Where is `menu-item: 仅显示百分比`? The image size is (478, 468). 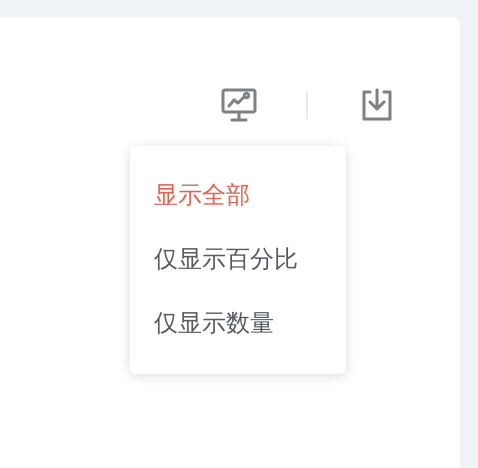 menu-item: 仅显示百分比 is located at coordinates (238, 260).